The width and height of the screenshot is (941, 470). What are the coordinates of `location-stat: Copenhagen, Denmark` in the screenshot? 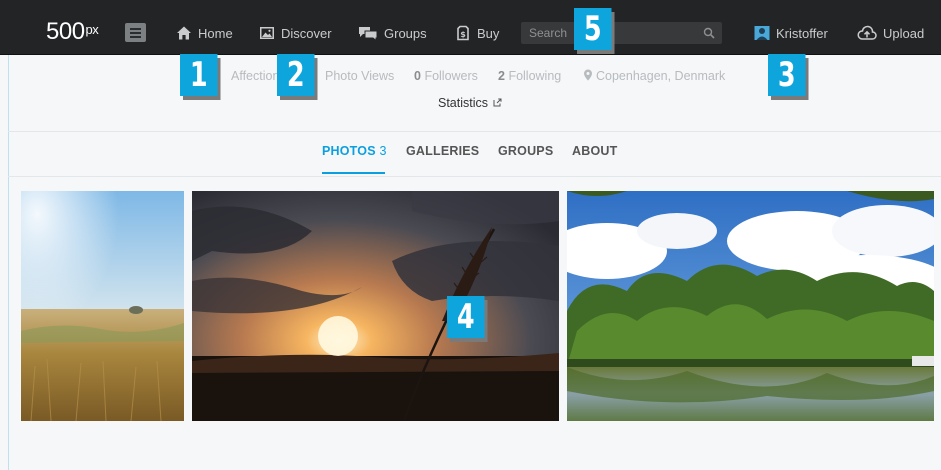 It's located at (654, 76).